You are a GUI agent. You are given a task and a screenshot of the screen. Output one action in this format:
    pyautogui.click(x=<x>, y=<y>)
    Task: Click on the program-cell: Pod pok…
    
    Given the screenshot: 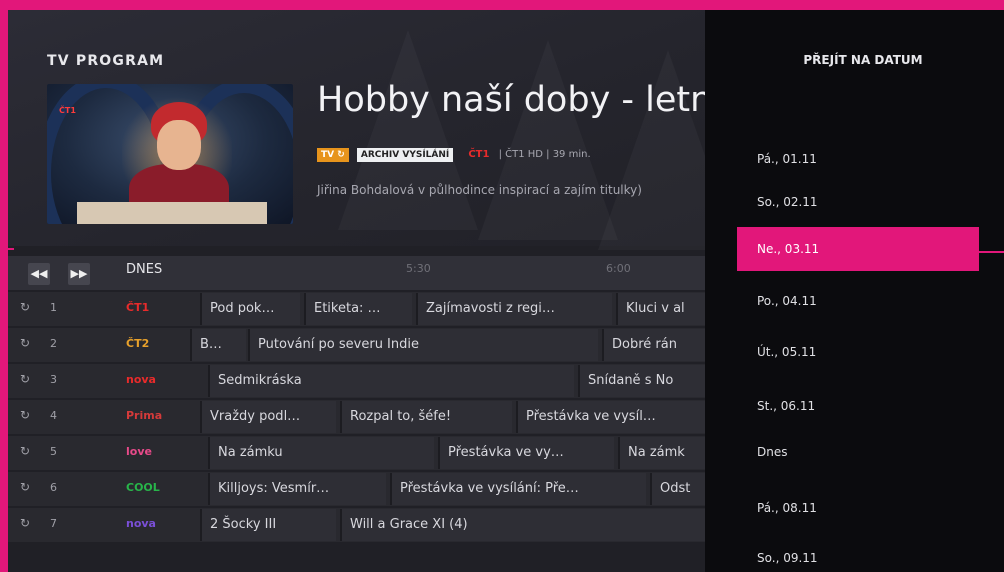 What is the action you would take?
    pyautogui.click(x=250, y=309)
    